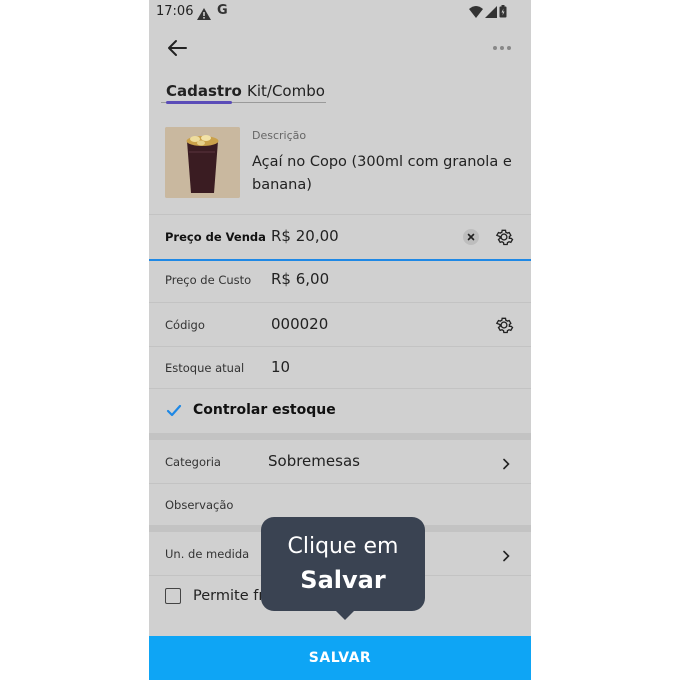 Image resolution: width=680 pixels, height=680 pixels. I want to click on product-image, so click(202, 162).